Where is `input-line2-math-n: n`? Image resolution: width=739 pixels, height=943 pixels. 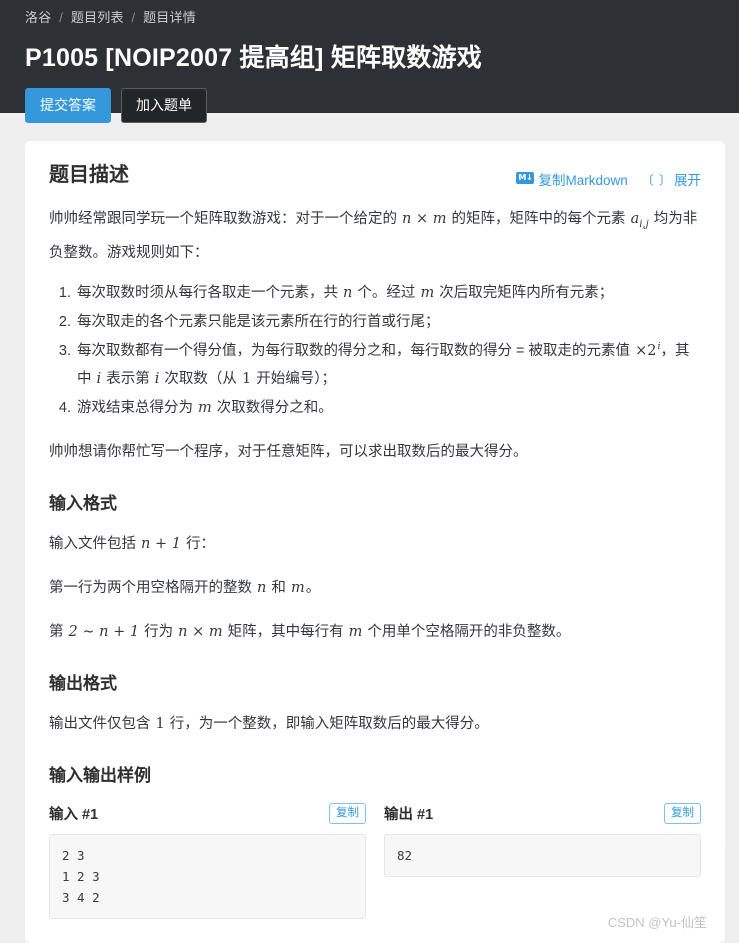
input-line2-math-n: n is located at coordinates (262, 587).